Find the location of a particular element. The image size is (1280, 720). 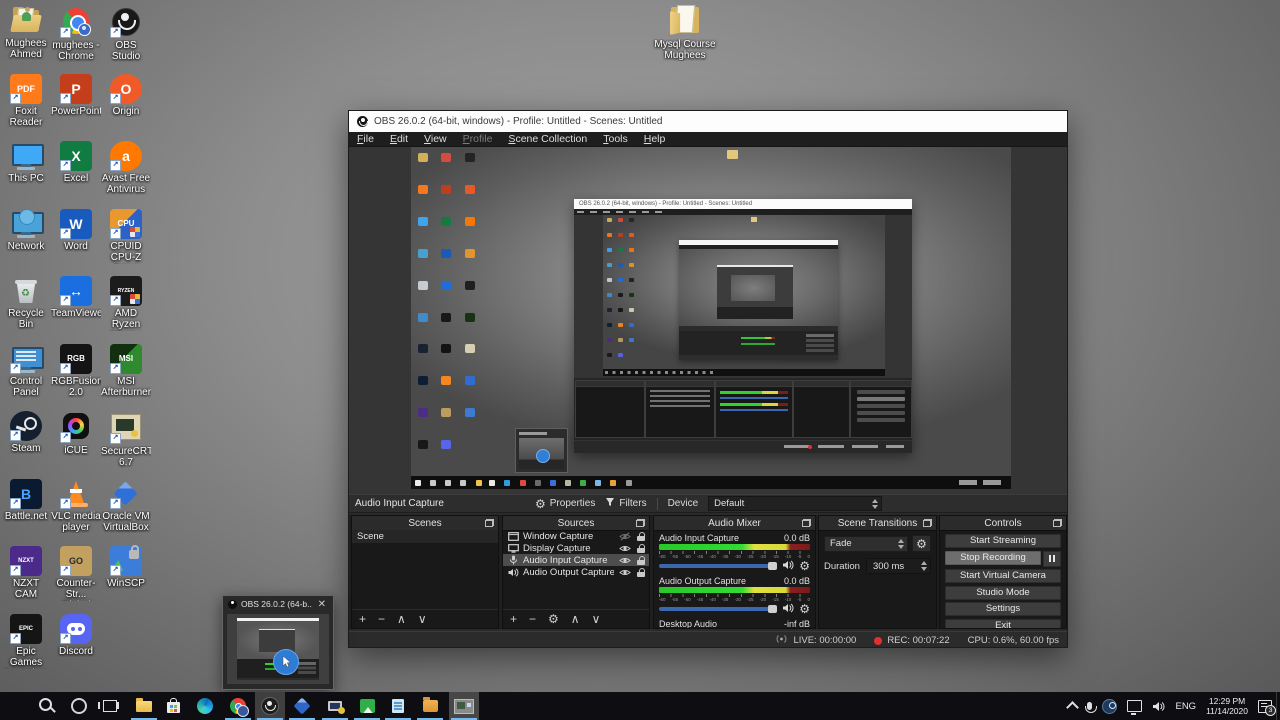

device-select: Default is located at coordinates (795, 503).